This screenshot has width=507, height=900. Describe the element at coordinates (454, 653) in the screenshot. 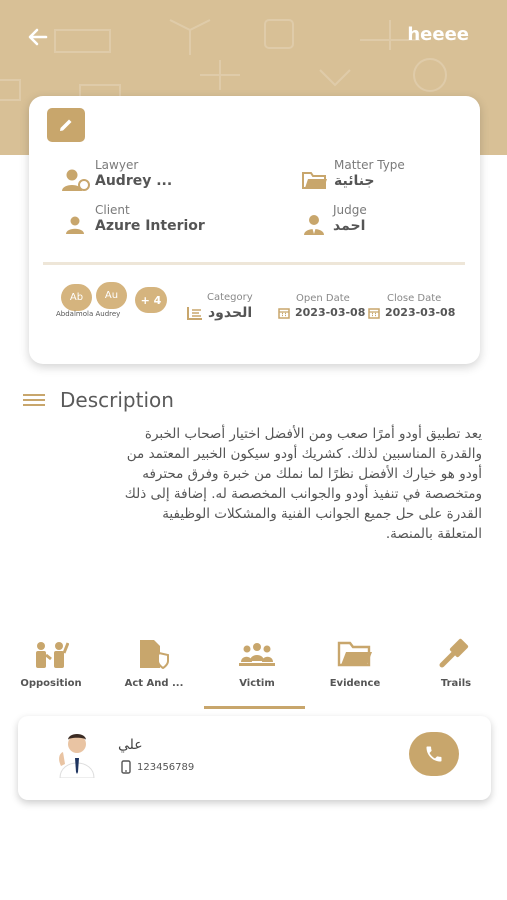

I see `gavel-icon` at that location.